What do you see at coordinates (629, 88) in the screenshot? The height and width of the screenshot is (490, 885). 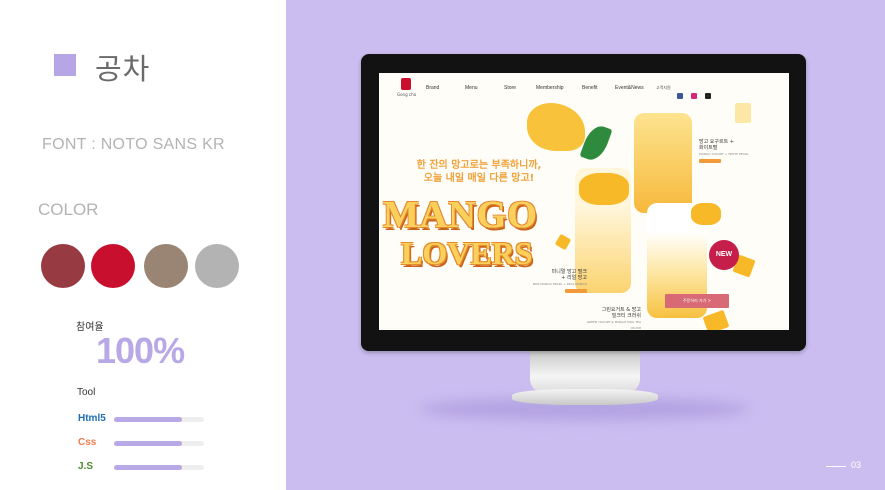 I see `nav-event-news: Event&News` at bounding box center [629, 88].